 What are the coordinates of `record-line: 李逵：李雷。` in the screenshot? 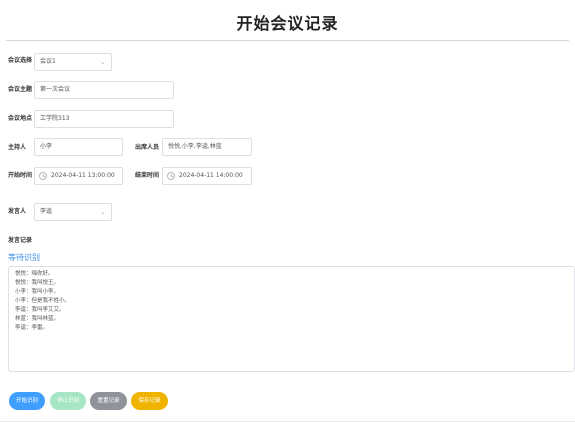 It's located at (32, 328).